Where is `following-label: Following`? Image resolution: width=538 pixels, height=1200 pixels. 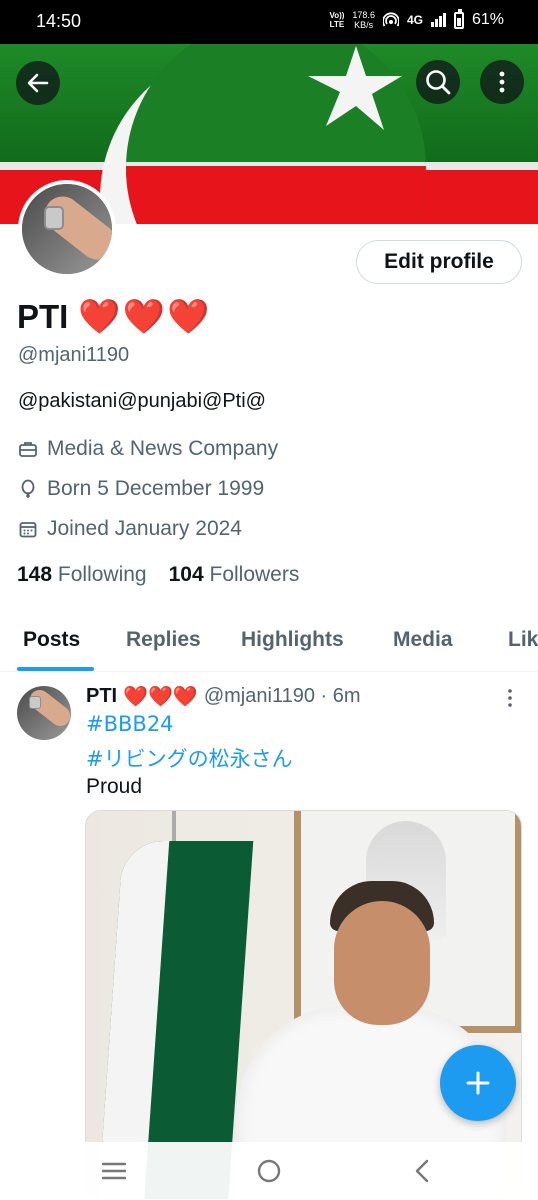 following-label: Following is located at coordinates (102, 574).